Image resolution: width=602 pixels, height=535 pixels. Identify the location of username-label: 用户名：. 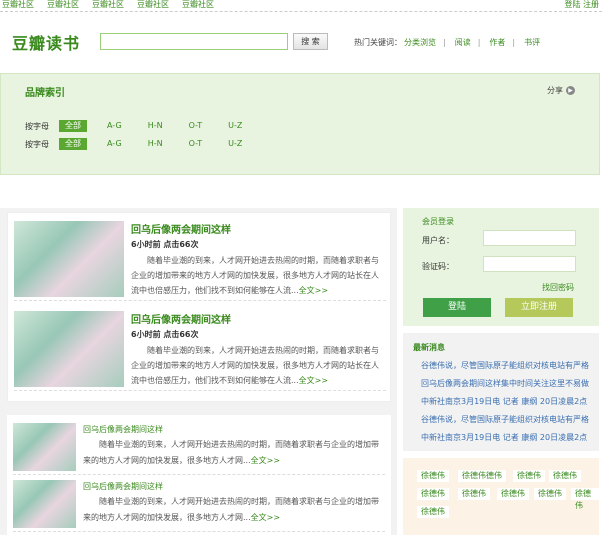
(438, 240).